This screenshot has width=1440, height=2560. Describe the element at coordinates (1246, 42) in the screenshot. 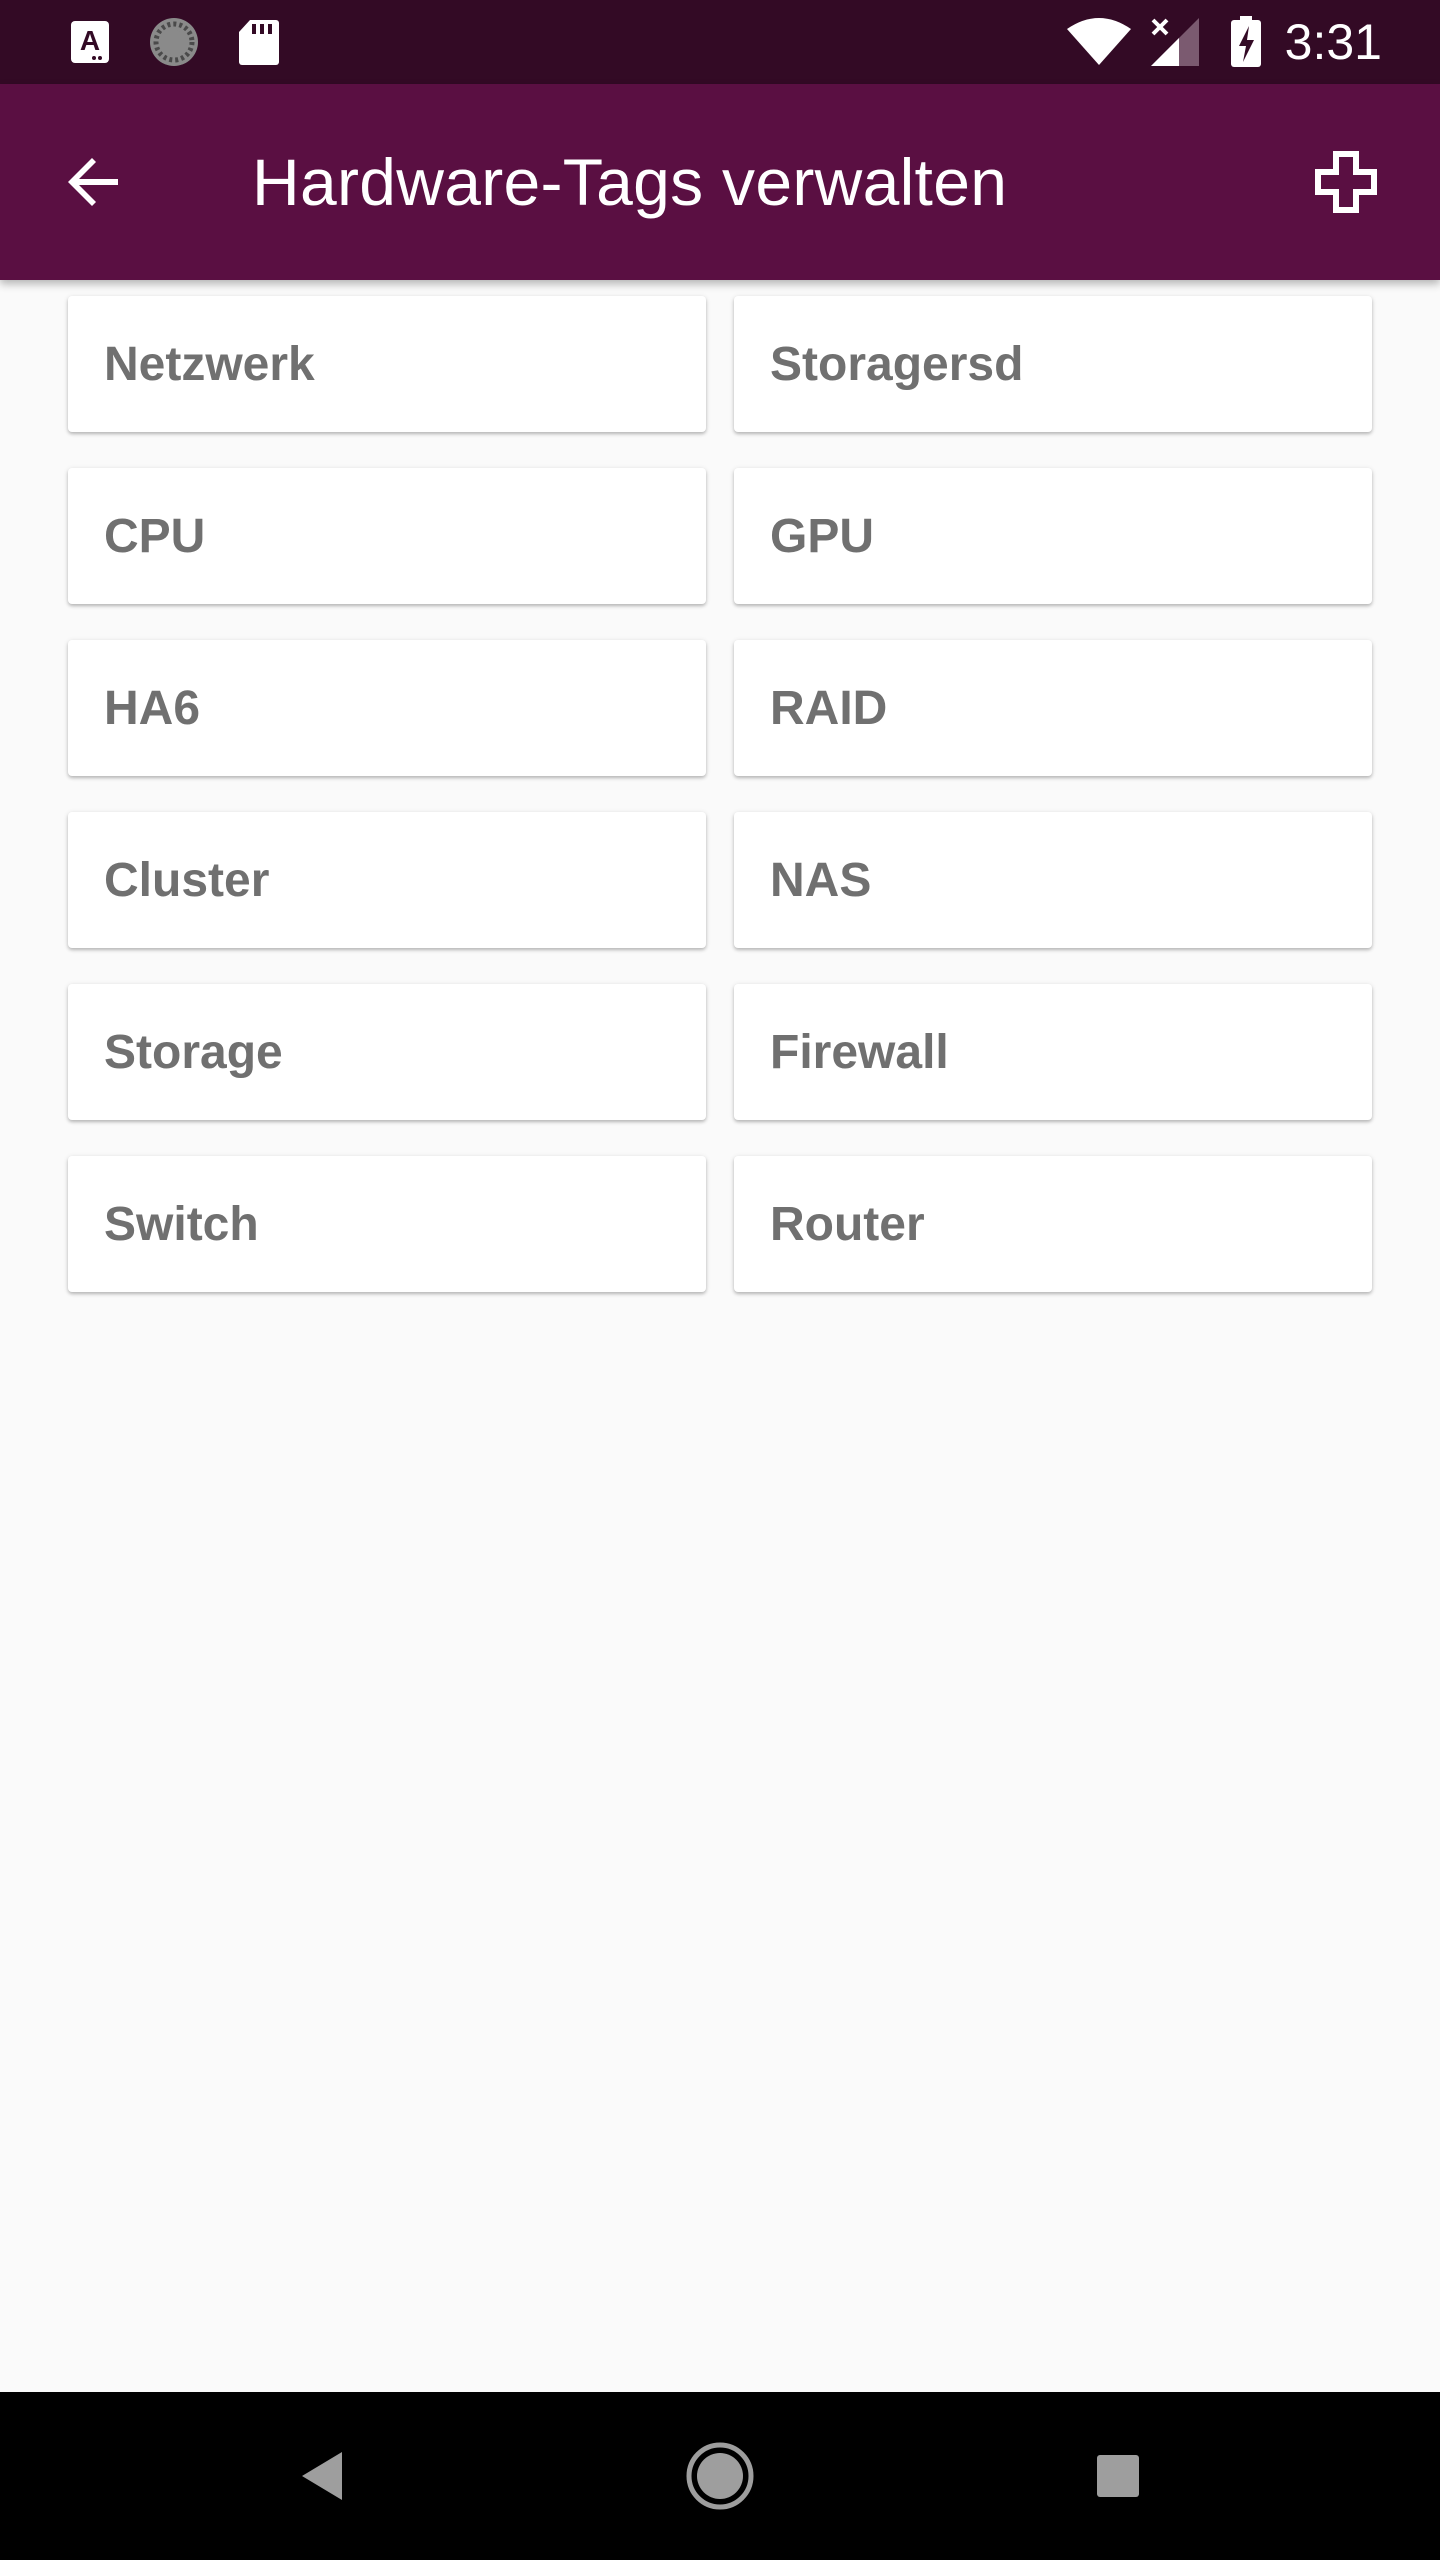

I see `battery-charging-icon` at that location.